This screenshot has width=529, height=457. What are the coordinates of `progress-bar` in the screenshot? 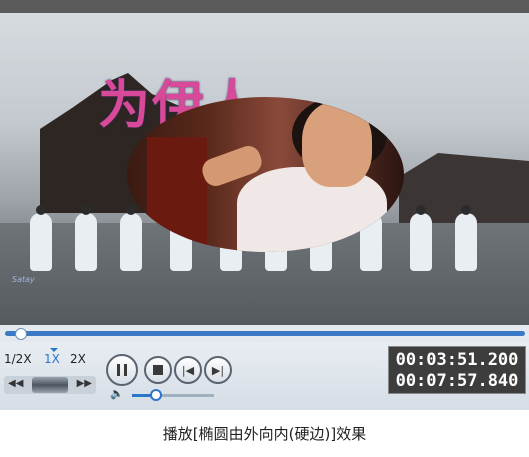 It's located at (265, 333).